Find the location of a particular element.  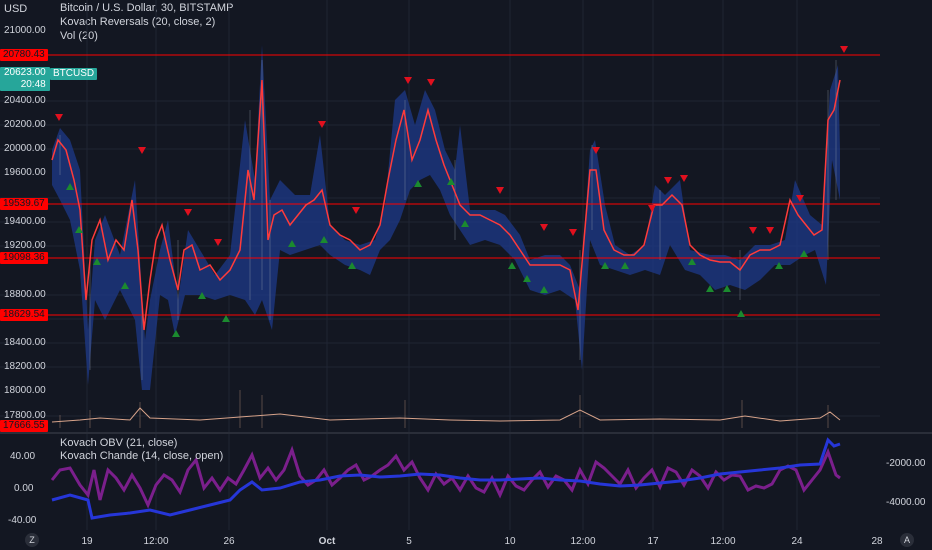

price-axis-label: 20400.00 is located at coordinates (25, 100).